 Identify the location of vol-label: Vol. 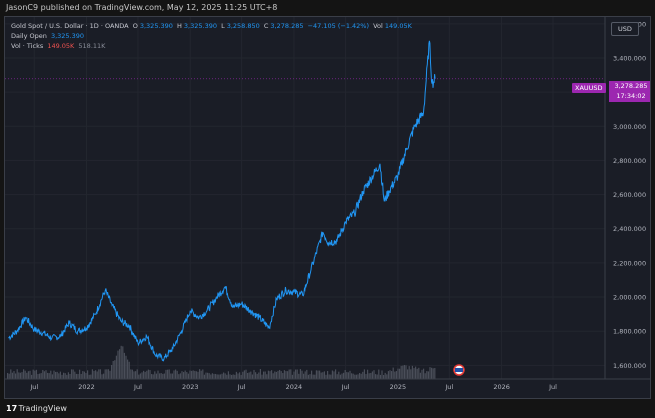
(378, 26).